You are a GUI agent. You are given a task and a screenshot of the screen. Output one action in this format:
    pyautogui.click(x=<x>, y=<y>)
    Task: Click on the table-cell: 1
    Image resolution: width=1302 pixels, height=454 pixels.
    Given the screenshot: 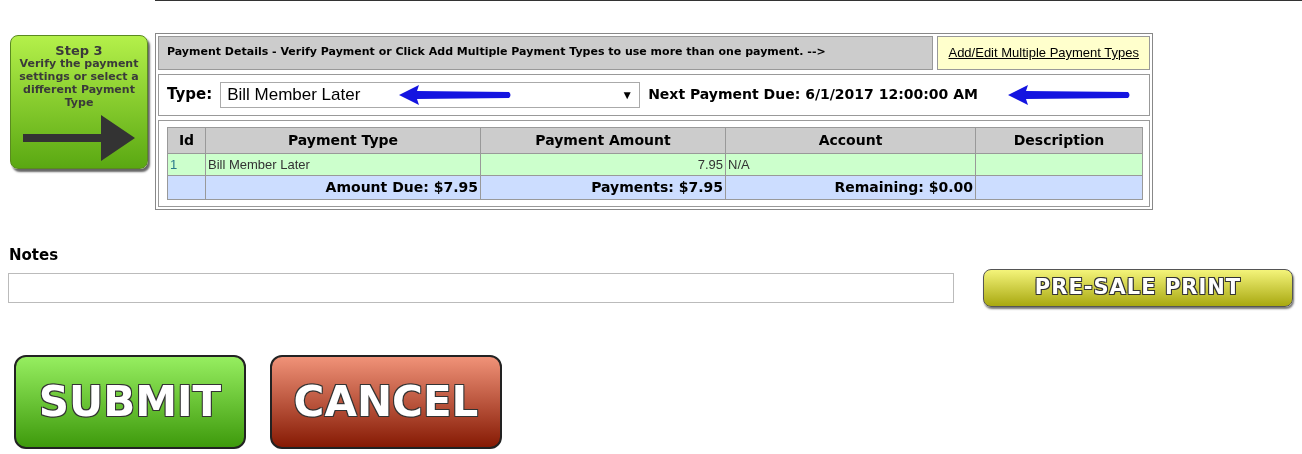 What is the action you would take?
    pyautogui.click(x=186, y=164)
    